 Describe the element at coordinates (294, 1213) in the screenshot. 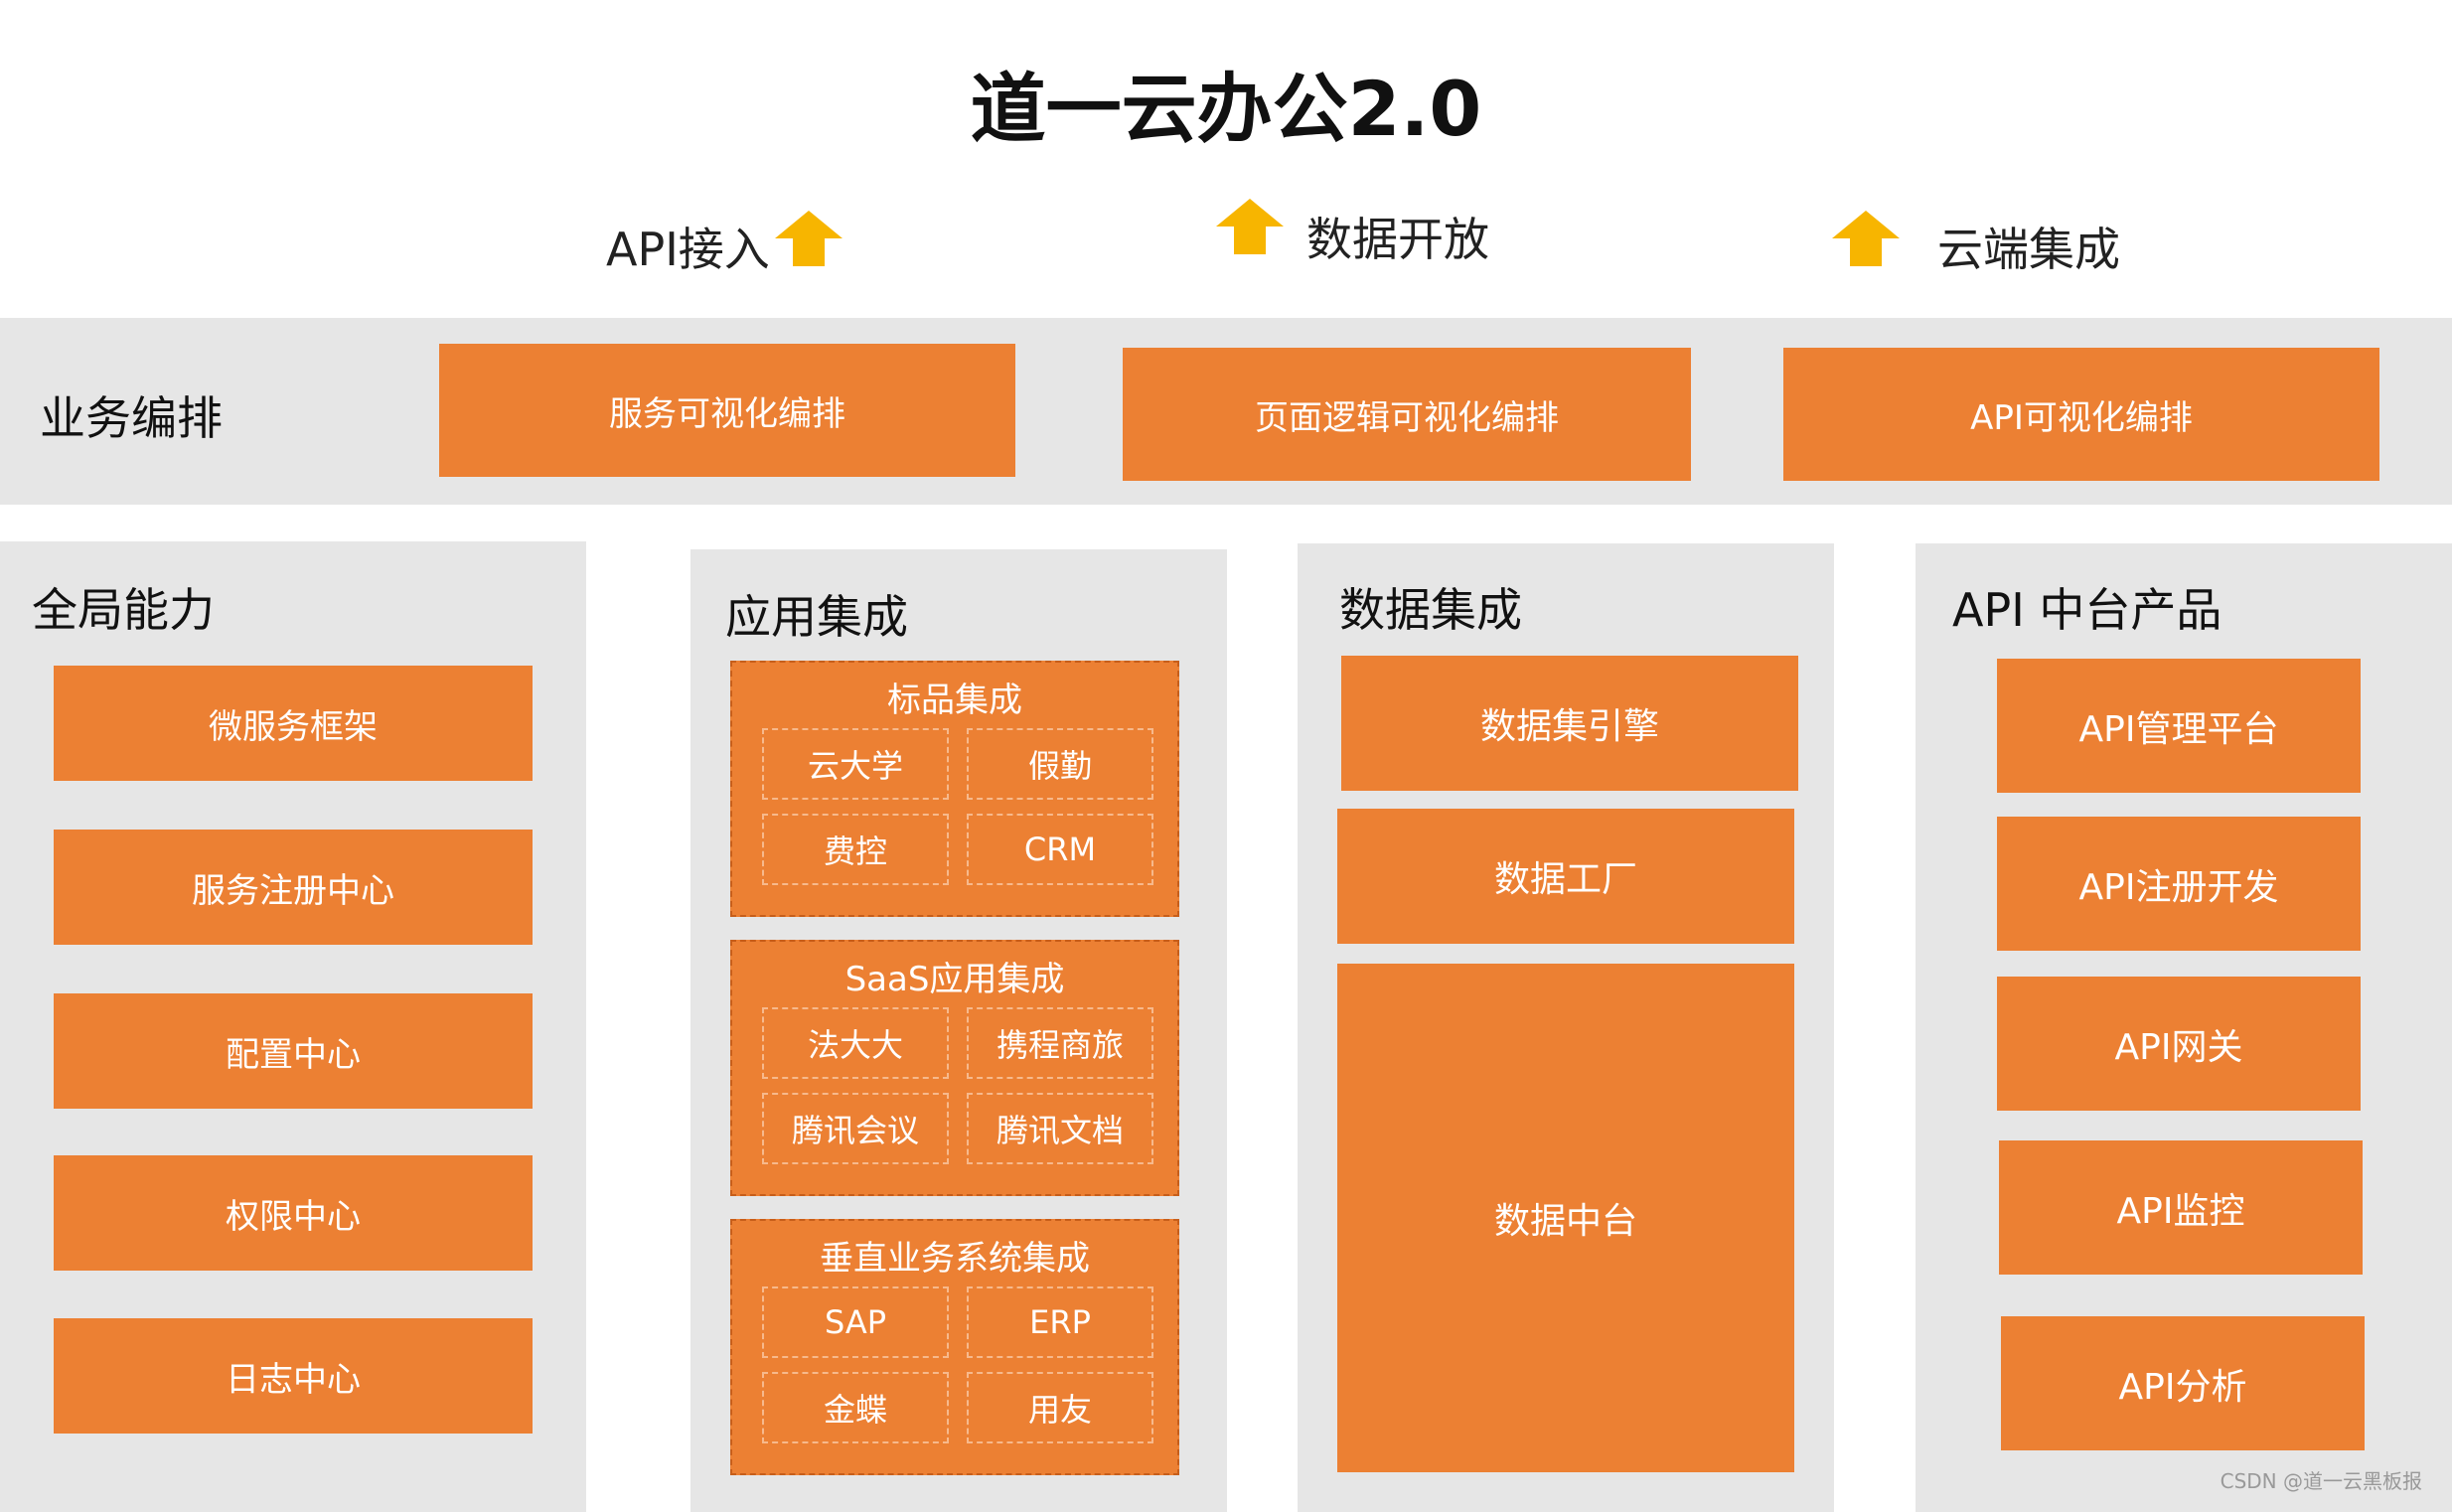

I see `global-item: 权限中心` at that location.